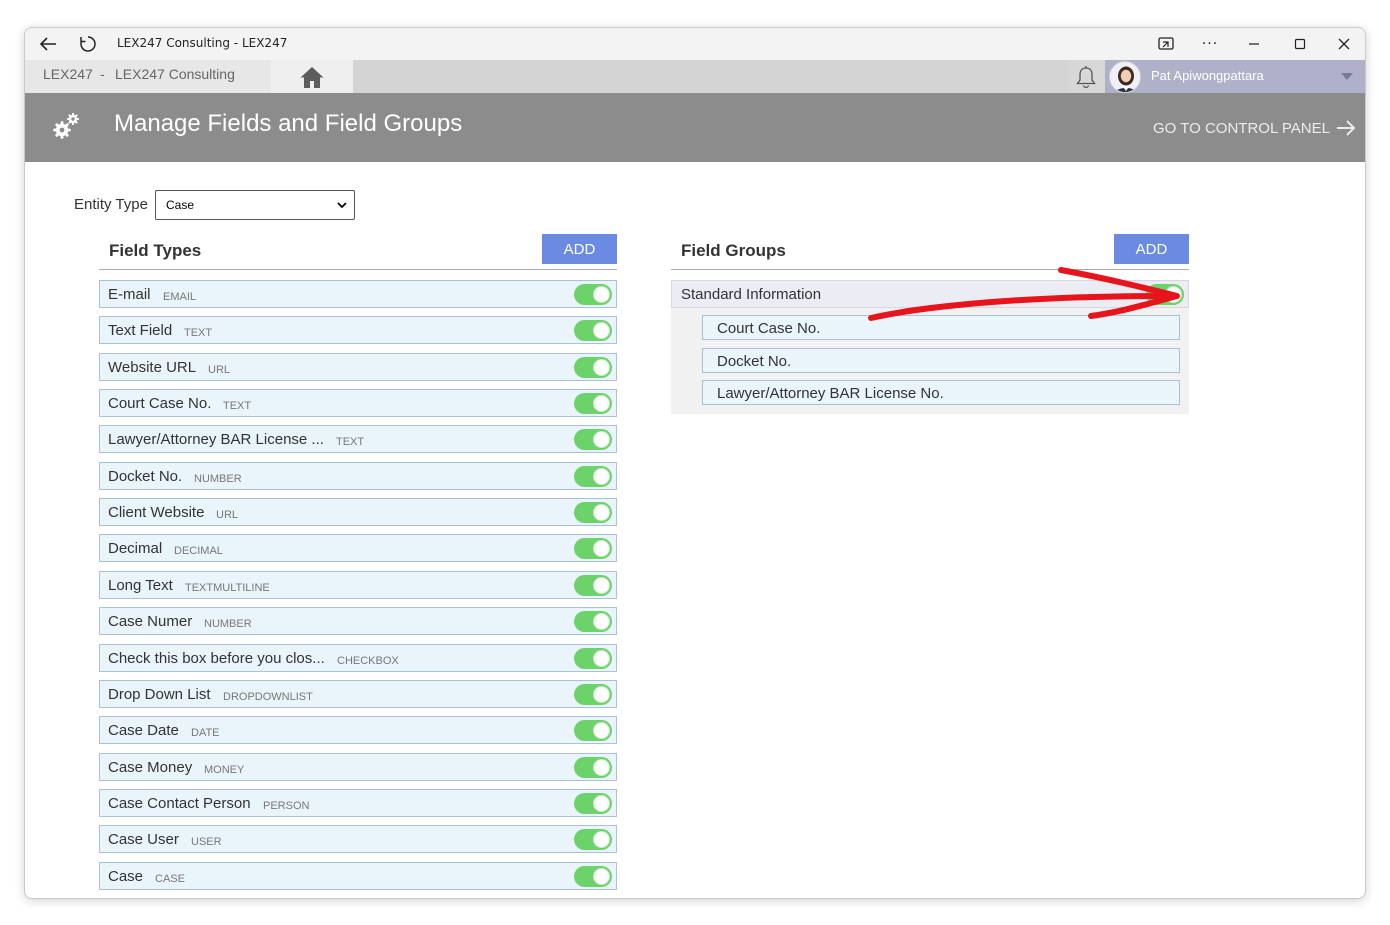 The width and height of the screenshot is (1390, 925). Describe the element at coordinates (88, 44) in the screenshot. I see `refresh-button` at that location.